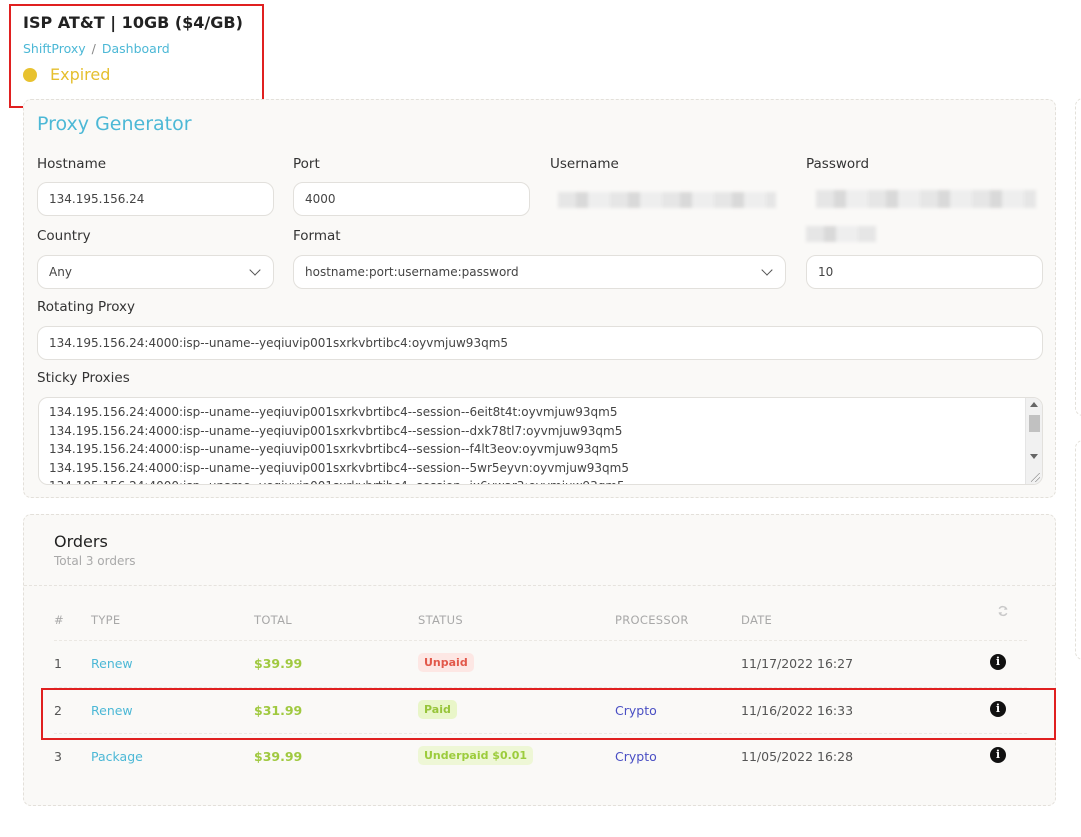  I want to click on country-value: Any, so click(60, 272).